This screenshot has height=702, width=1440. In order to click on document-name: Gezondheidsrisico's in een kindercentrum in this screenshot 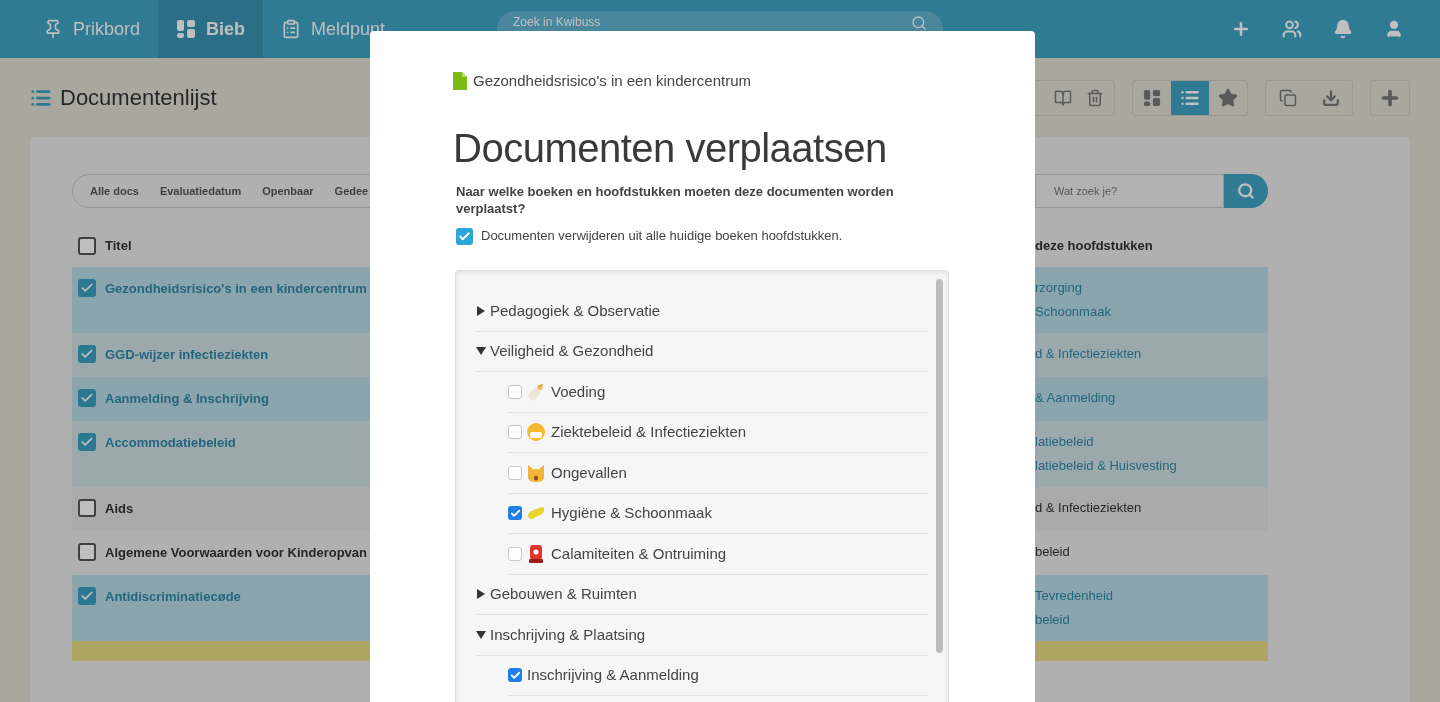, I will do `click(612, 80)`.